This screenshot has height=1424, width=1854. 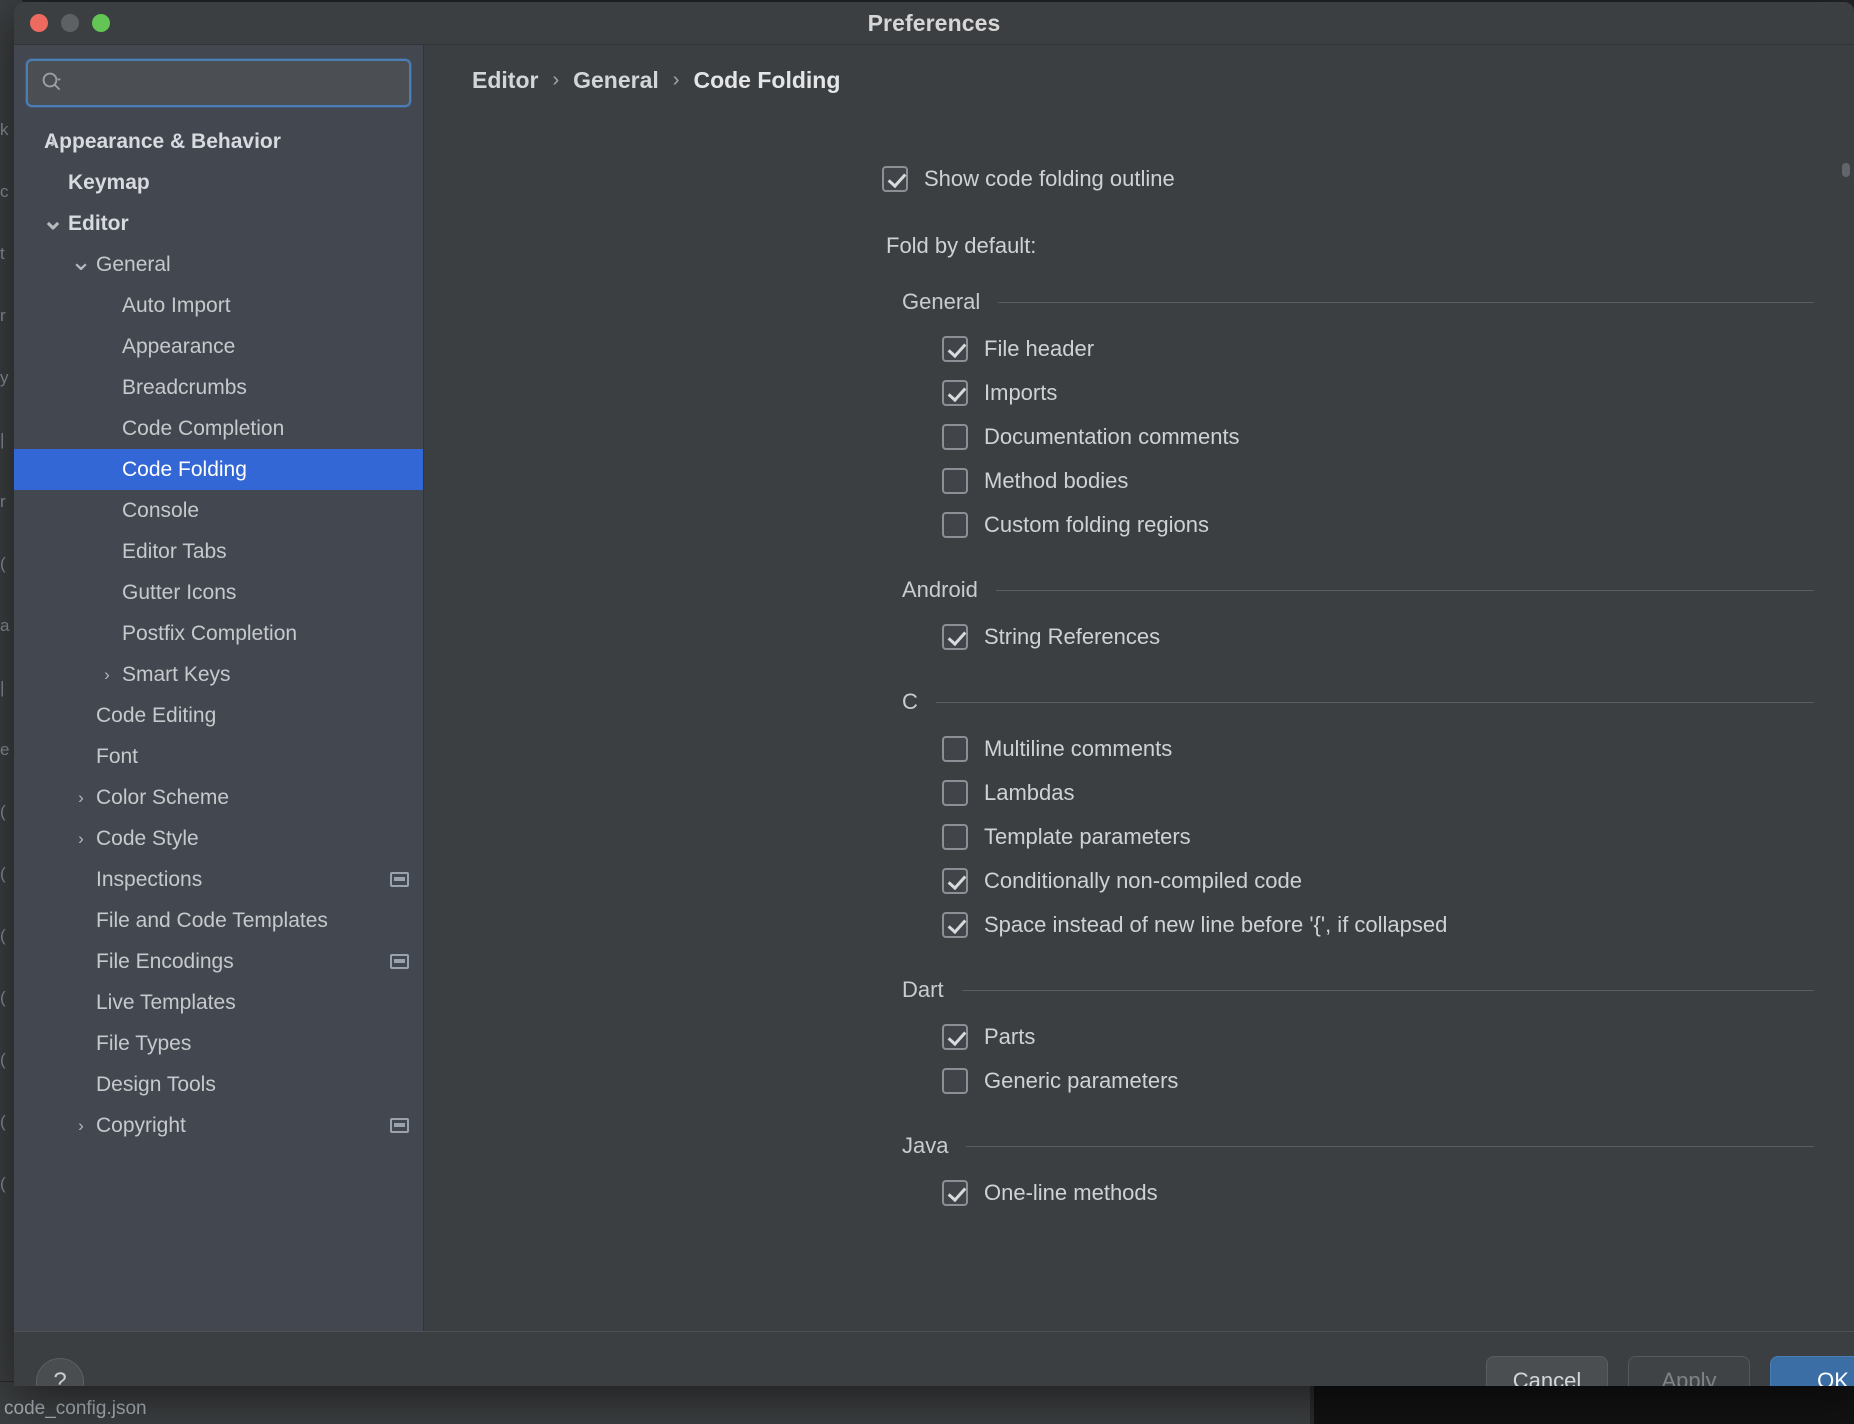 I want to click on ok-button: OK, so click(x=1812, y=1371).